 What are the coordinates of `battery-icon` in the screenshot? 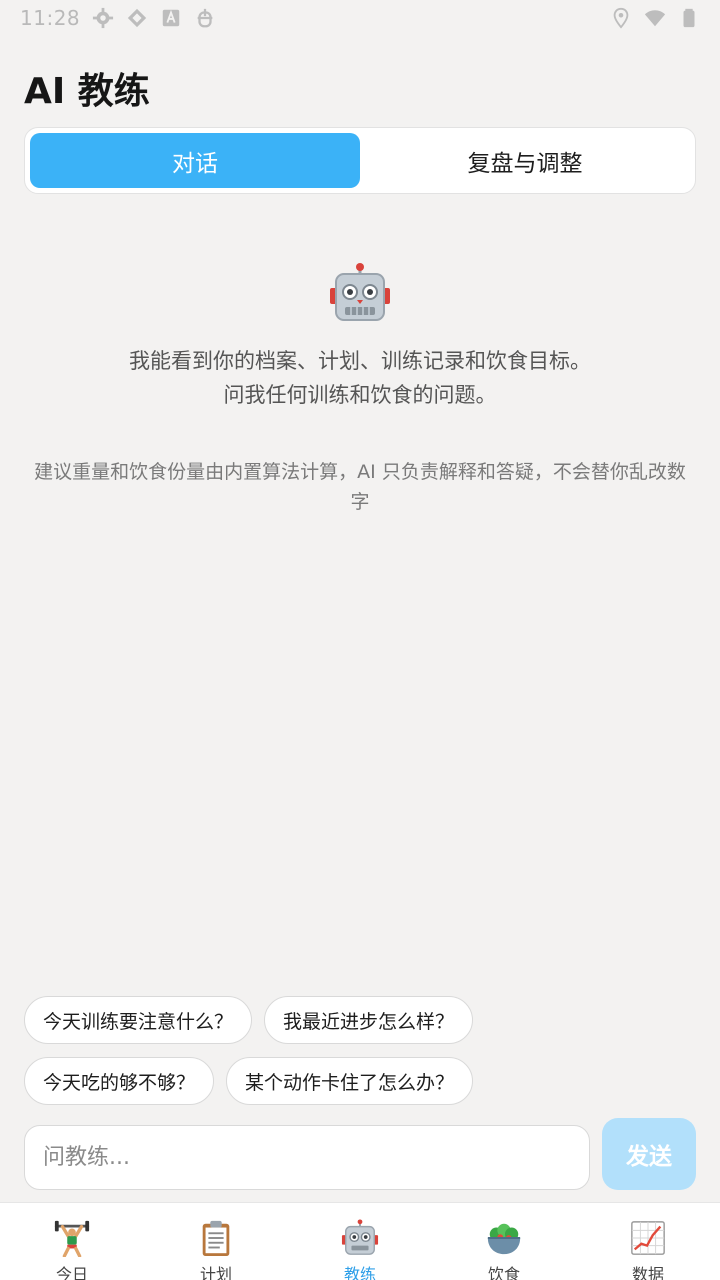 It's located at (689, 18).